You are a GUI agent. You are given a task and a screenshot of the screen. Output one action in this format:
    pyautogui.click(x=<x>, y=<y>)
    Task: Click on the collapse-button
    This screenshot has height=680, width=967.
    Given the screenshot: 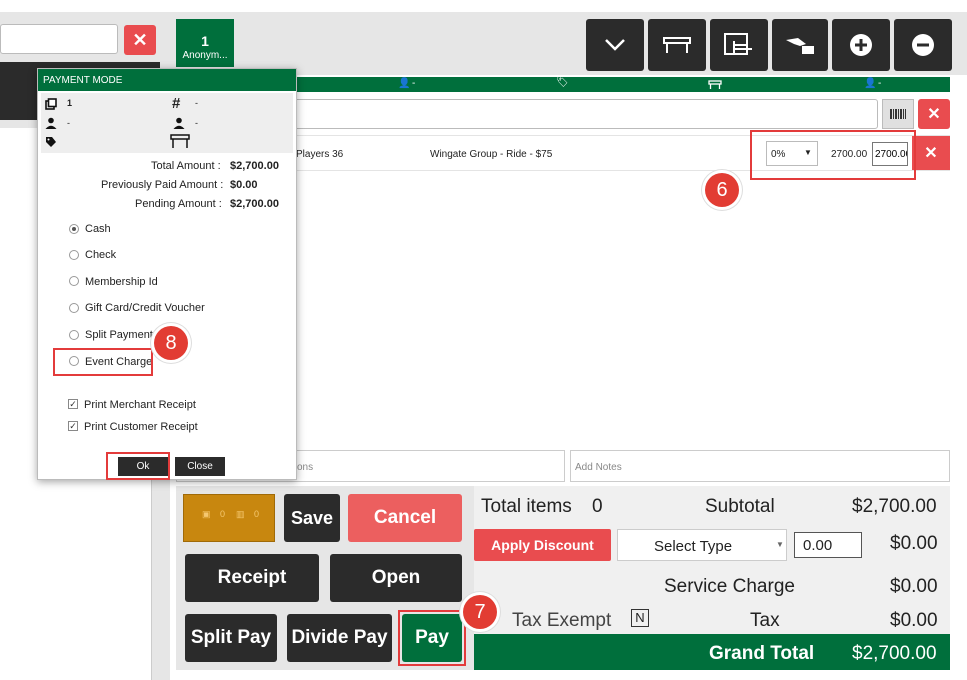 What is the action you would take?
    pyautogui.click(x=615, y=45)
    